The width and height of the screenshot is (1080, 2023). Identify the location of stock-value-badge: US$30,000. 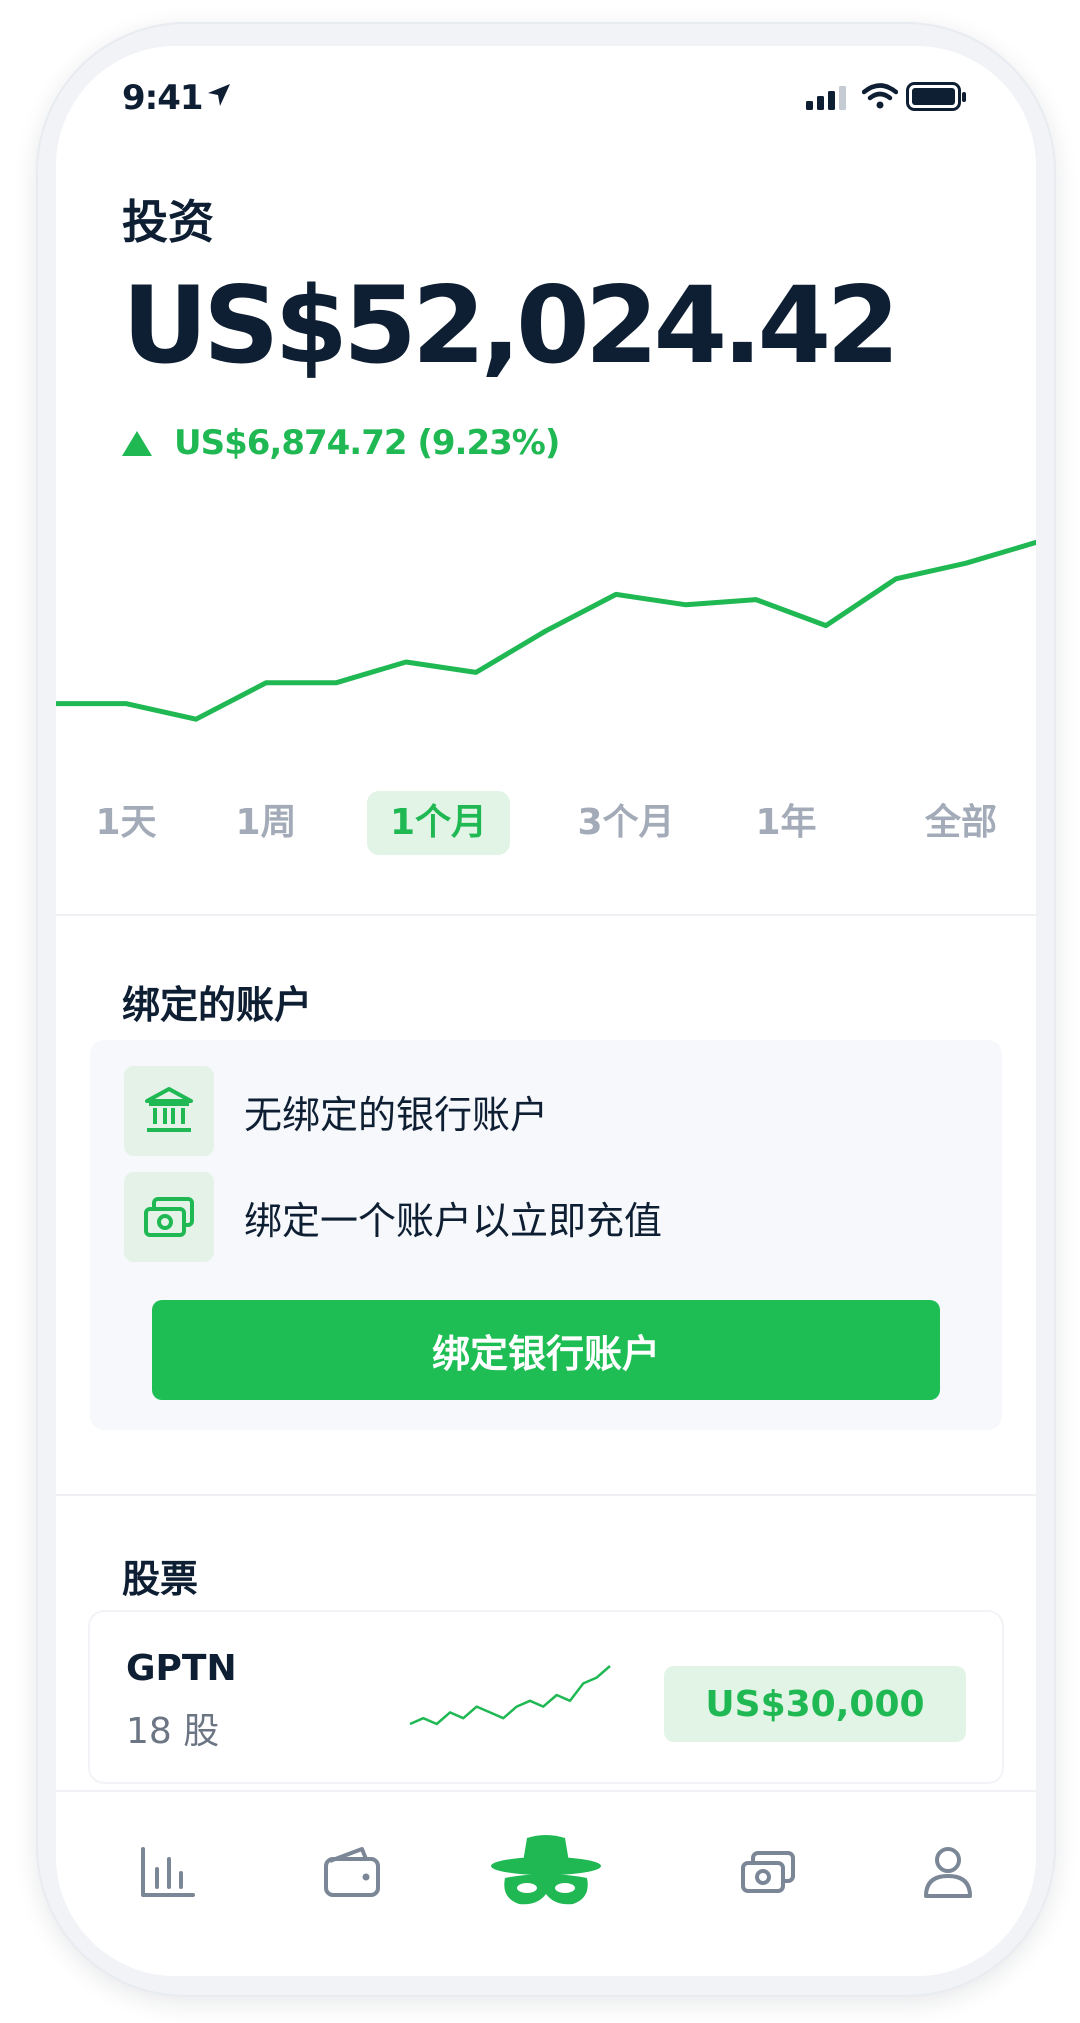
(815, 1704).